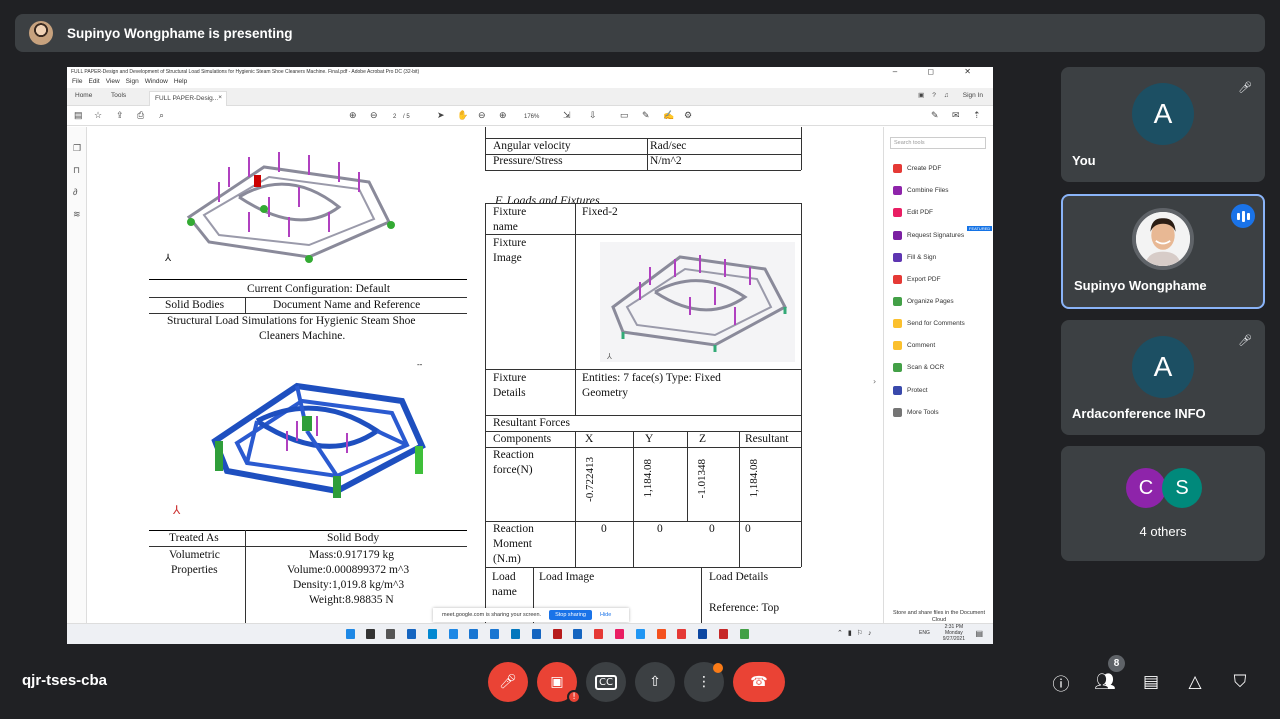  Describe the element at coordinates (939, 71) in the screenshot. I see `window-controls: – ◻ ✕` at that location.